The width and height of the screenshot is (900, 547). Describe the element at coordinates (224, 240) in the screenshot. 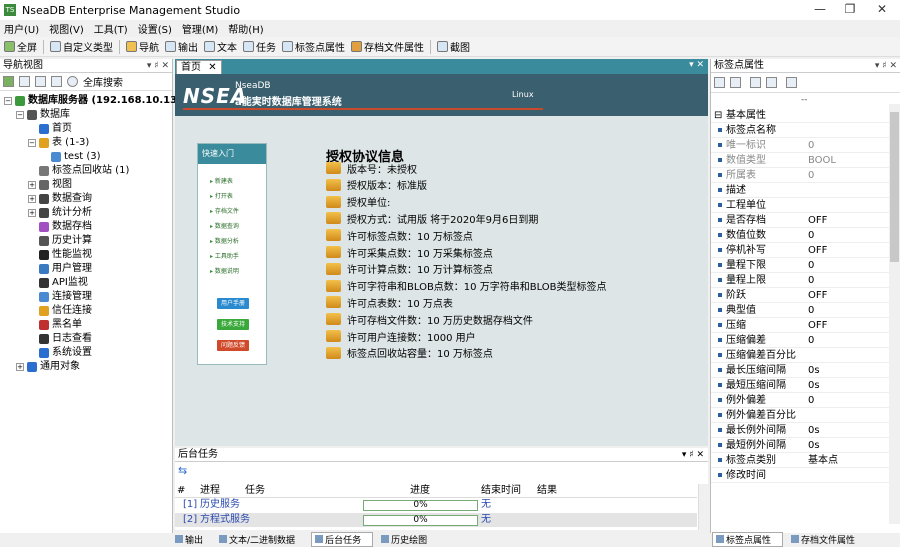

I see `quick-link: 数据分析` at that location.